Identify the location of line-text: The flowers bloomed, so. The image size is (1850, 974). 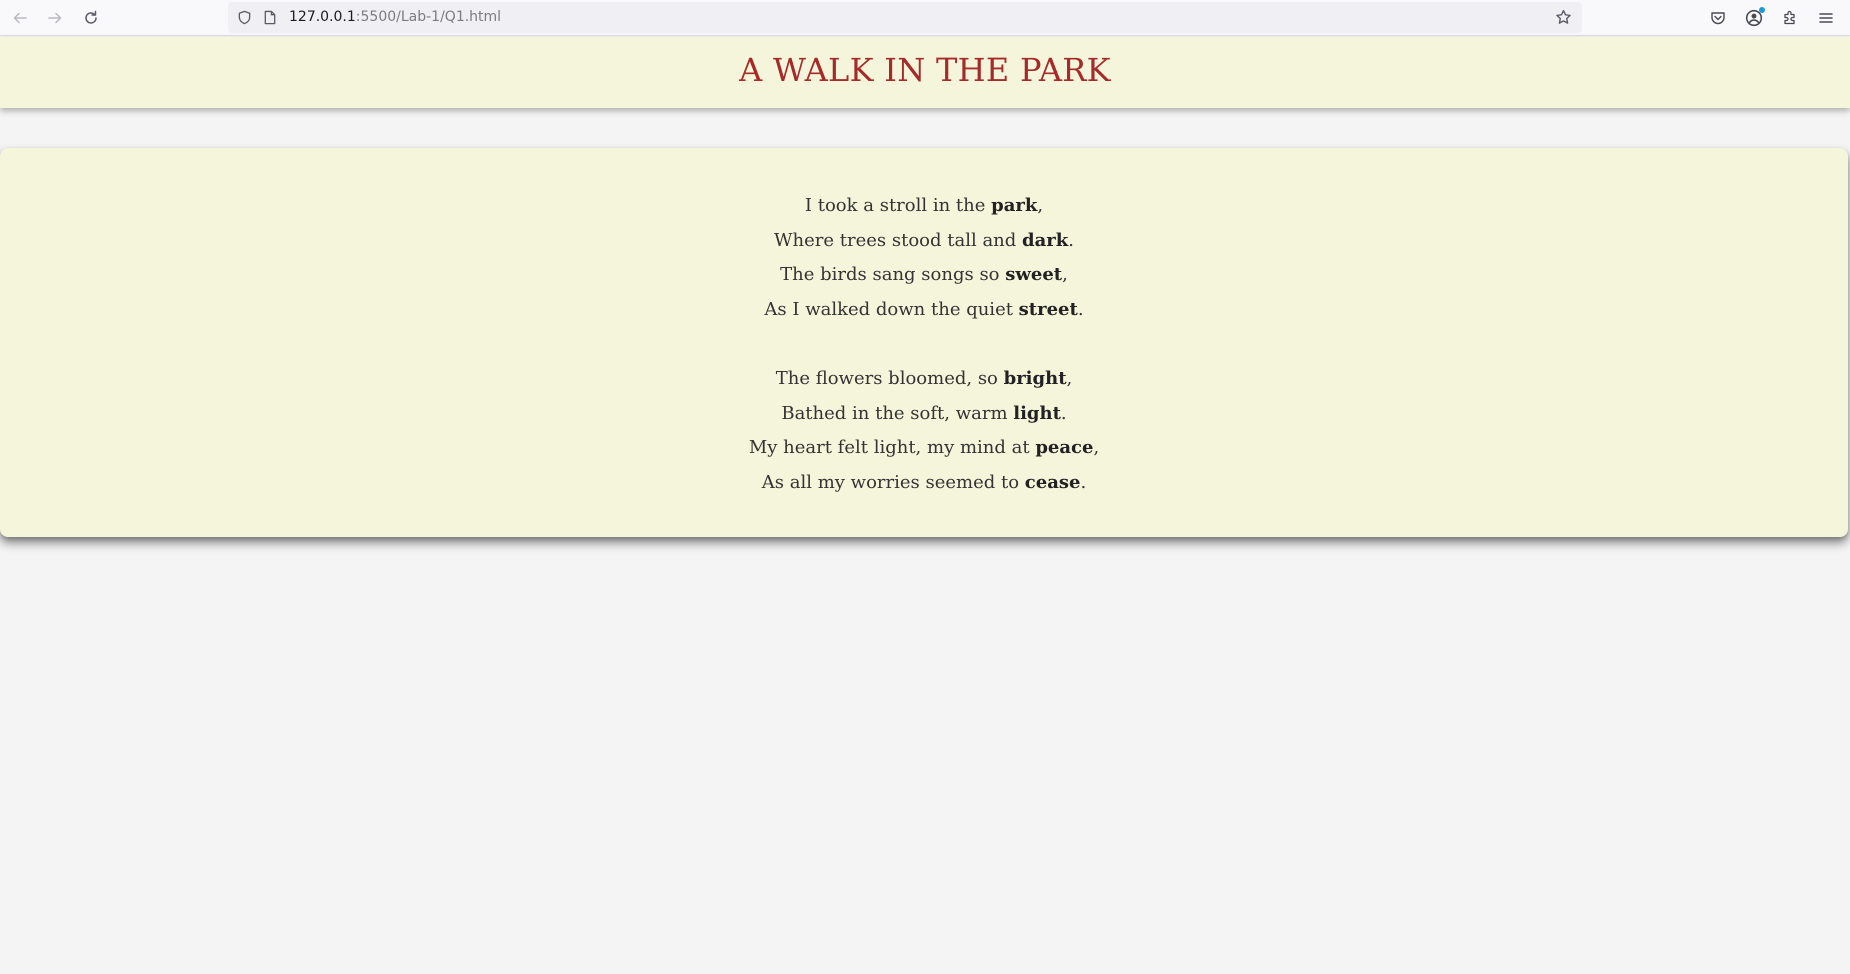
(889, 378).